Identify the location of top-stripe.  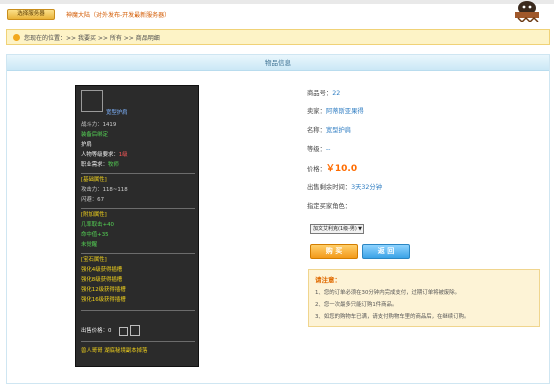
(277, 2).